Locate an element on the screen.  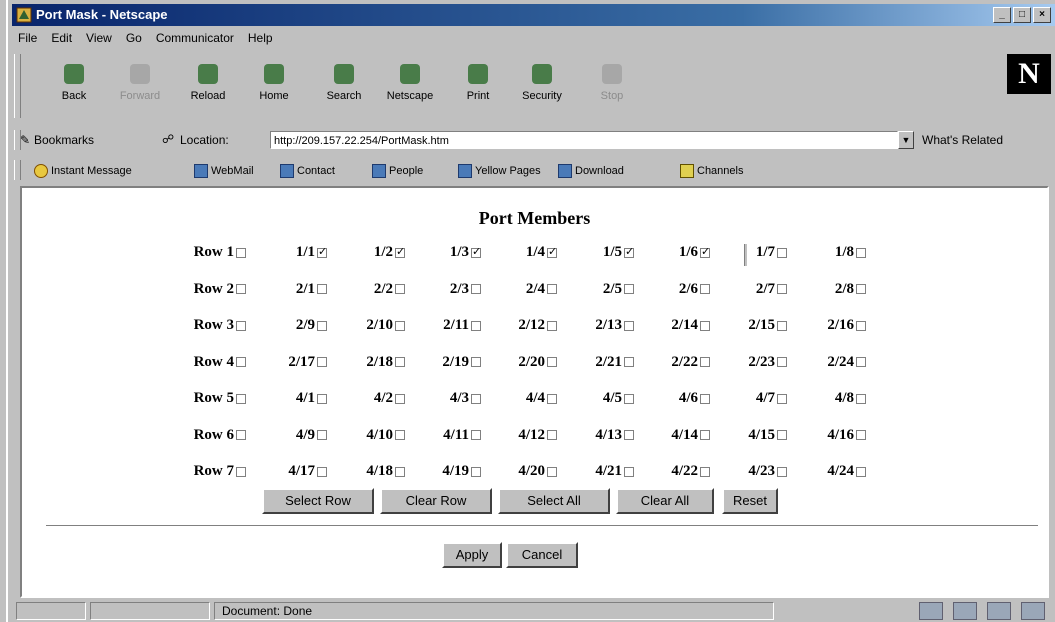
menu-help: Help is located at coordinates (260, 38).